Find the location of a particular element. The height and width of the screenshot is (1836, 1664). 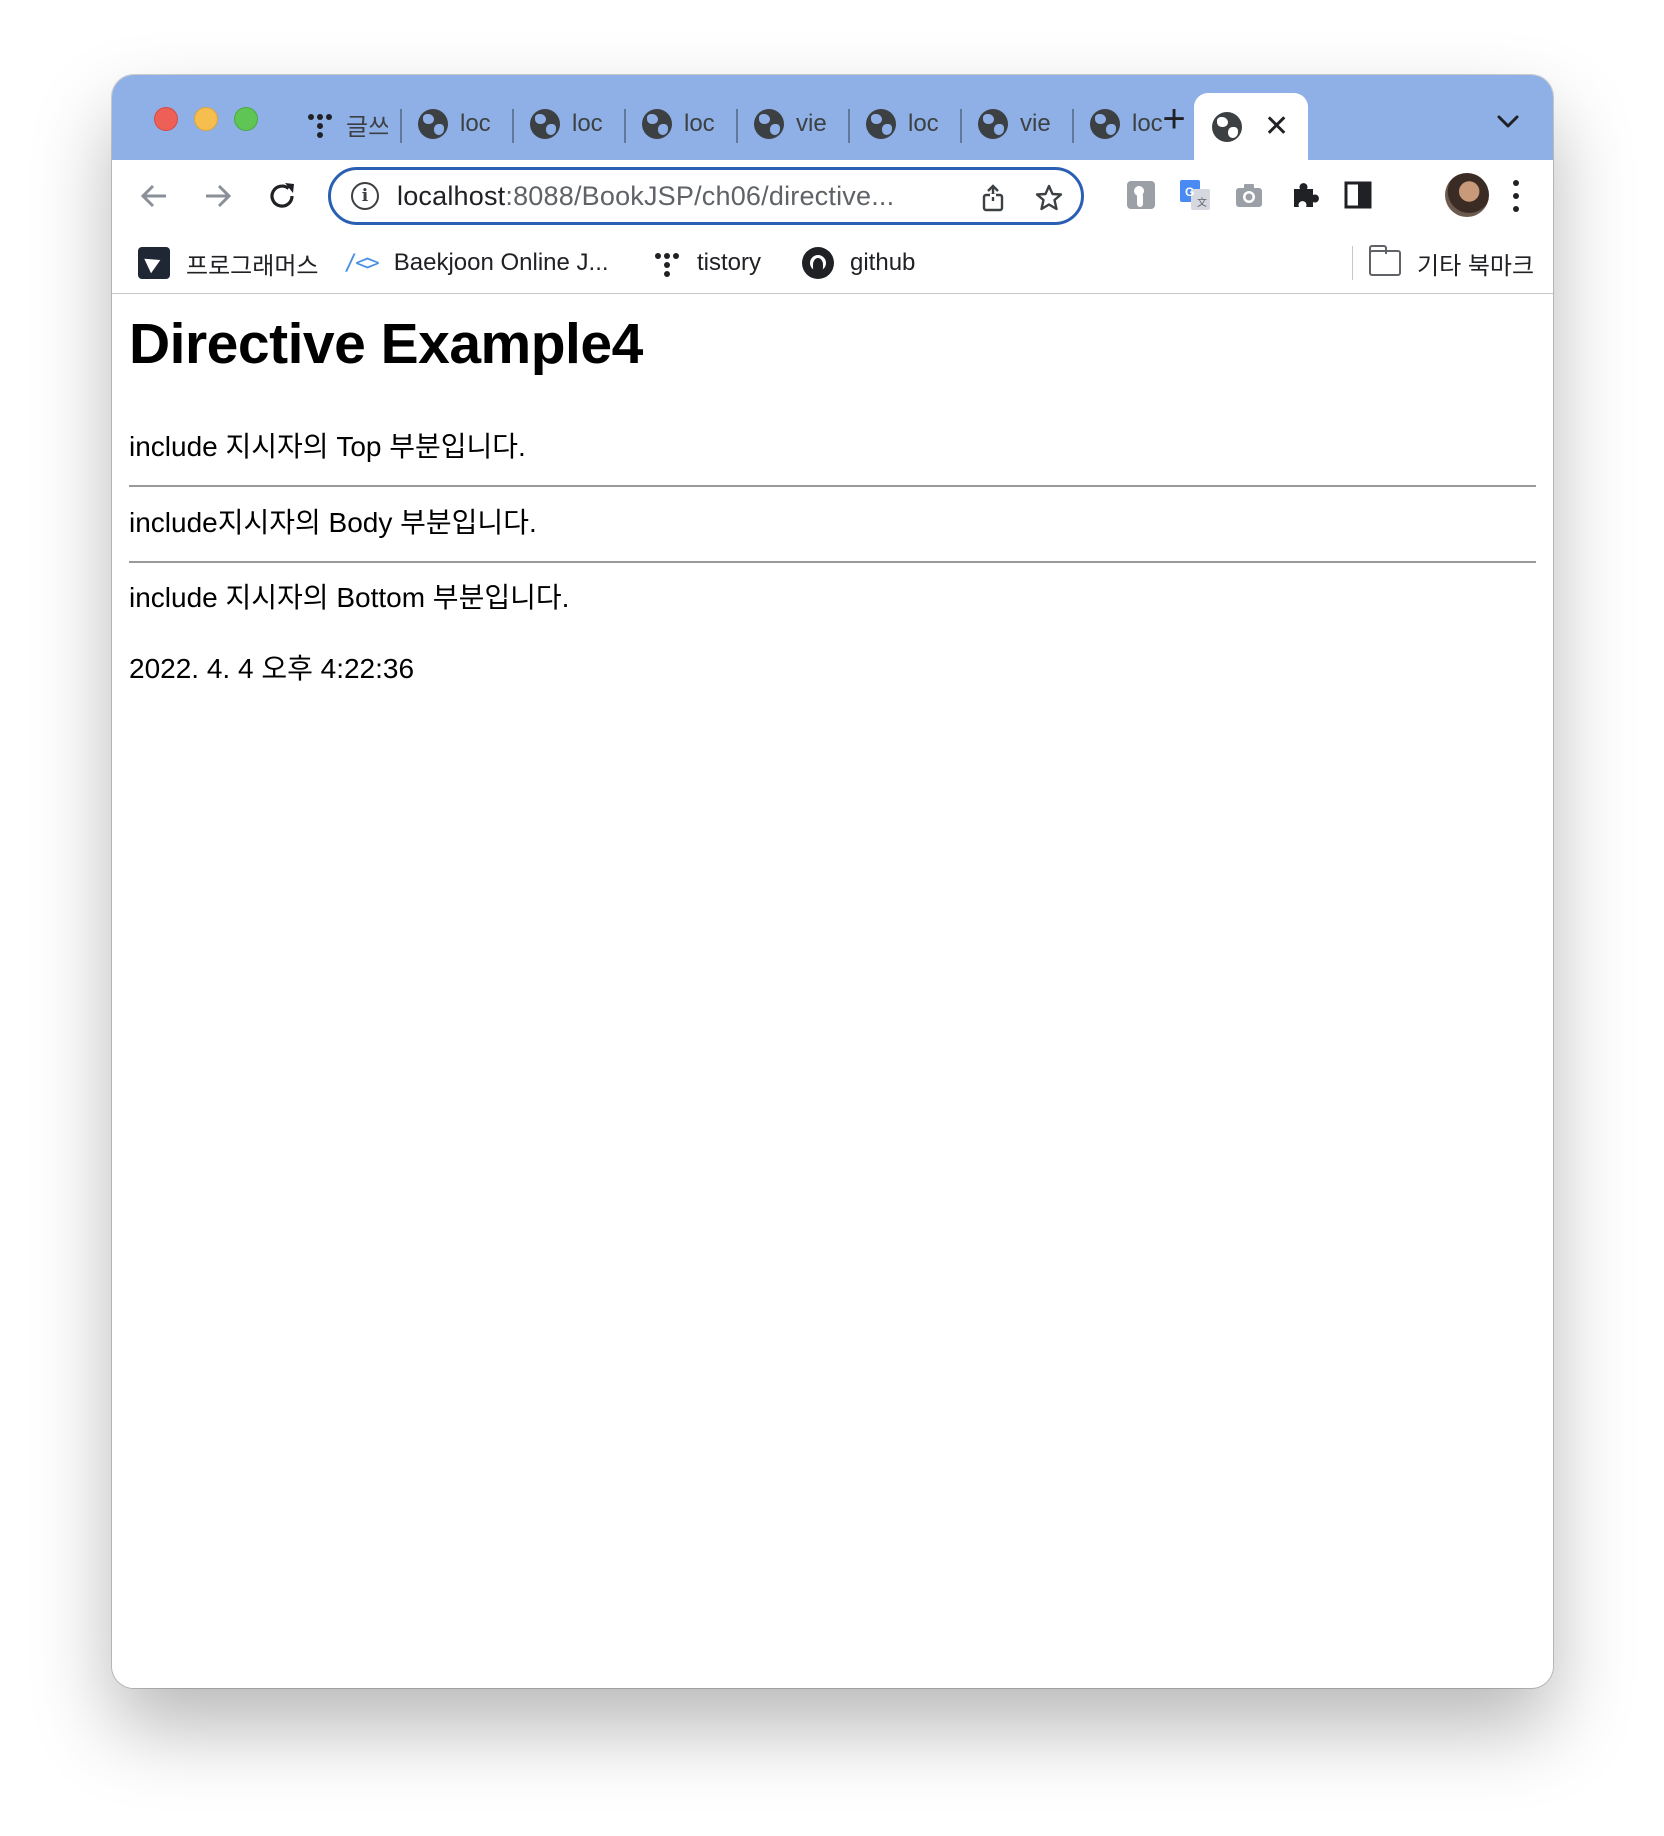

tab-view-2: vie is located at coordinates (1018, 124).